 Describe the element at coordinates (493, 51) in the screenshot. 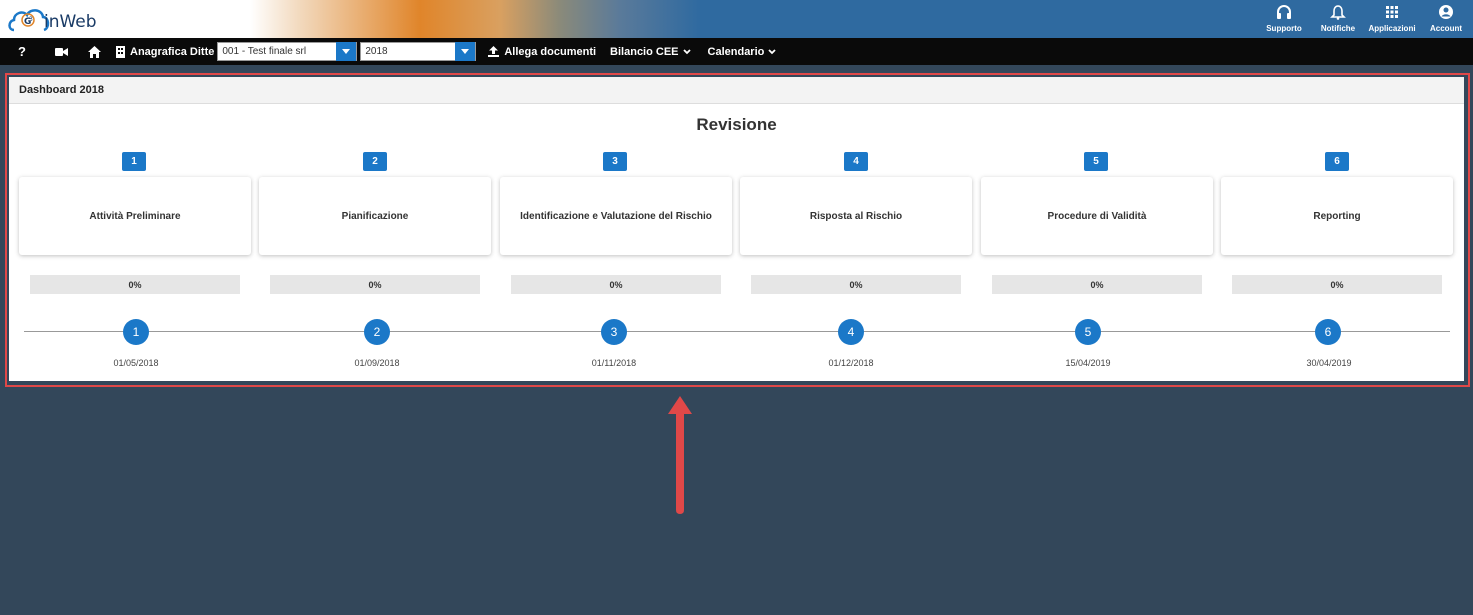

I see `upload-icon` at that location.